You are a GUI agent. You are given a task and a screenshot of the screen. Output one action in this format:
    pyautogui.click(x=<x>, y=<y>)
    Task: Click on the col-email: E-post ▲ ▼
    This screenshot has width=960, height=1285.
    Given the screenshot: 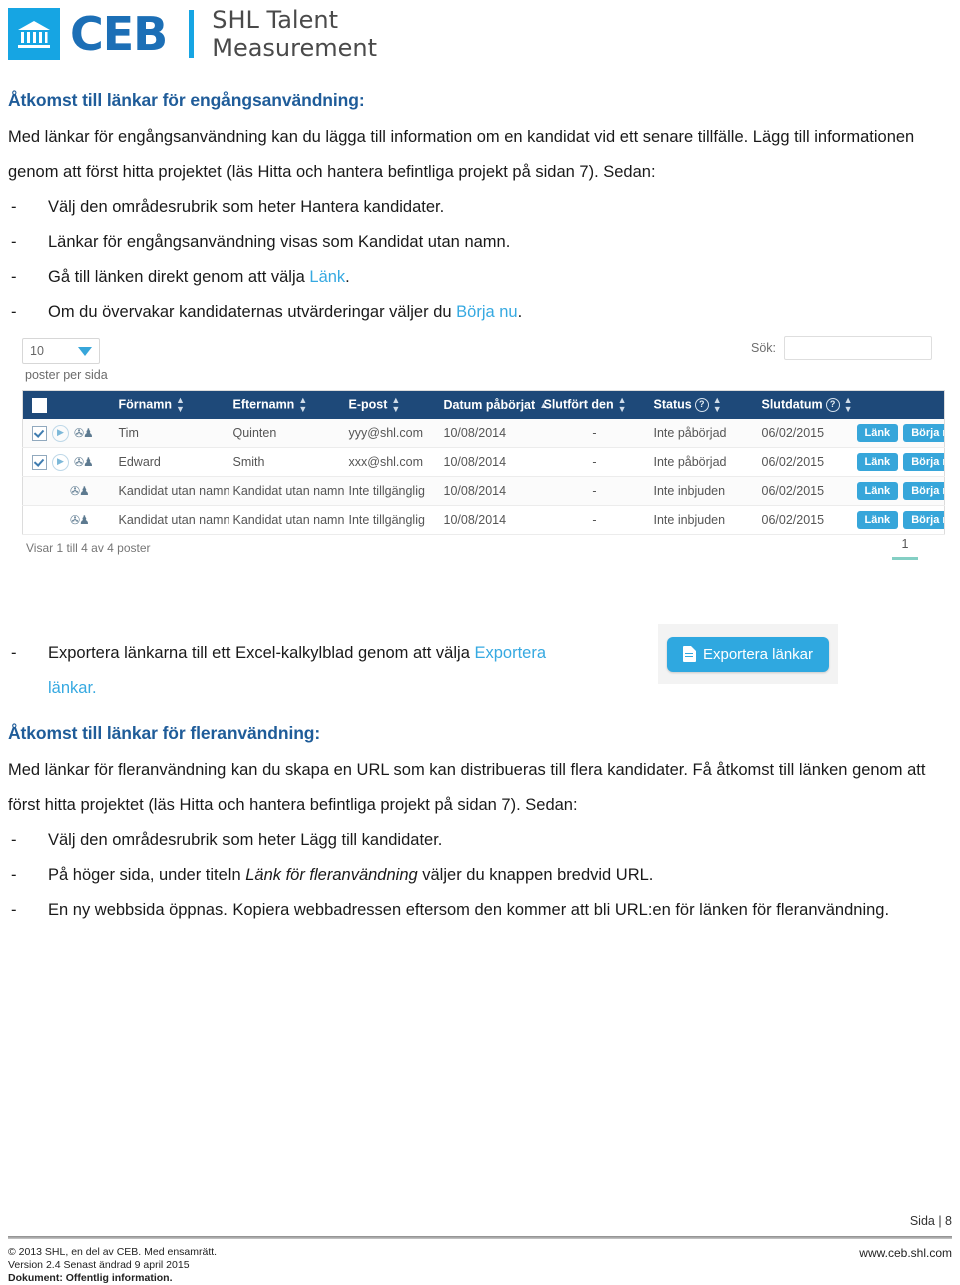 What is the action you would take?
    pyautogui.click(x=392, y=404)
    